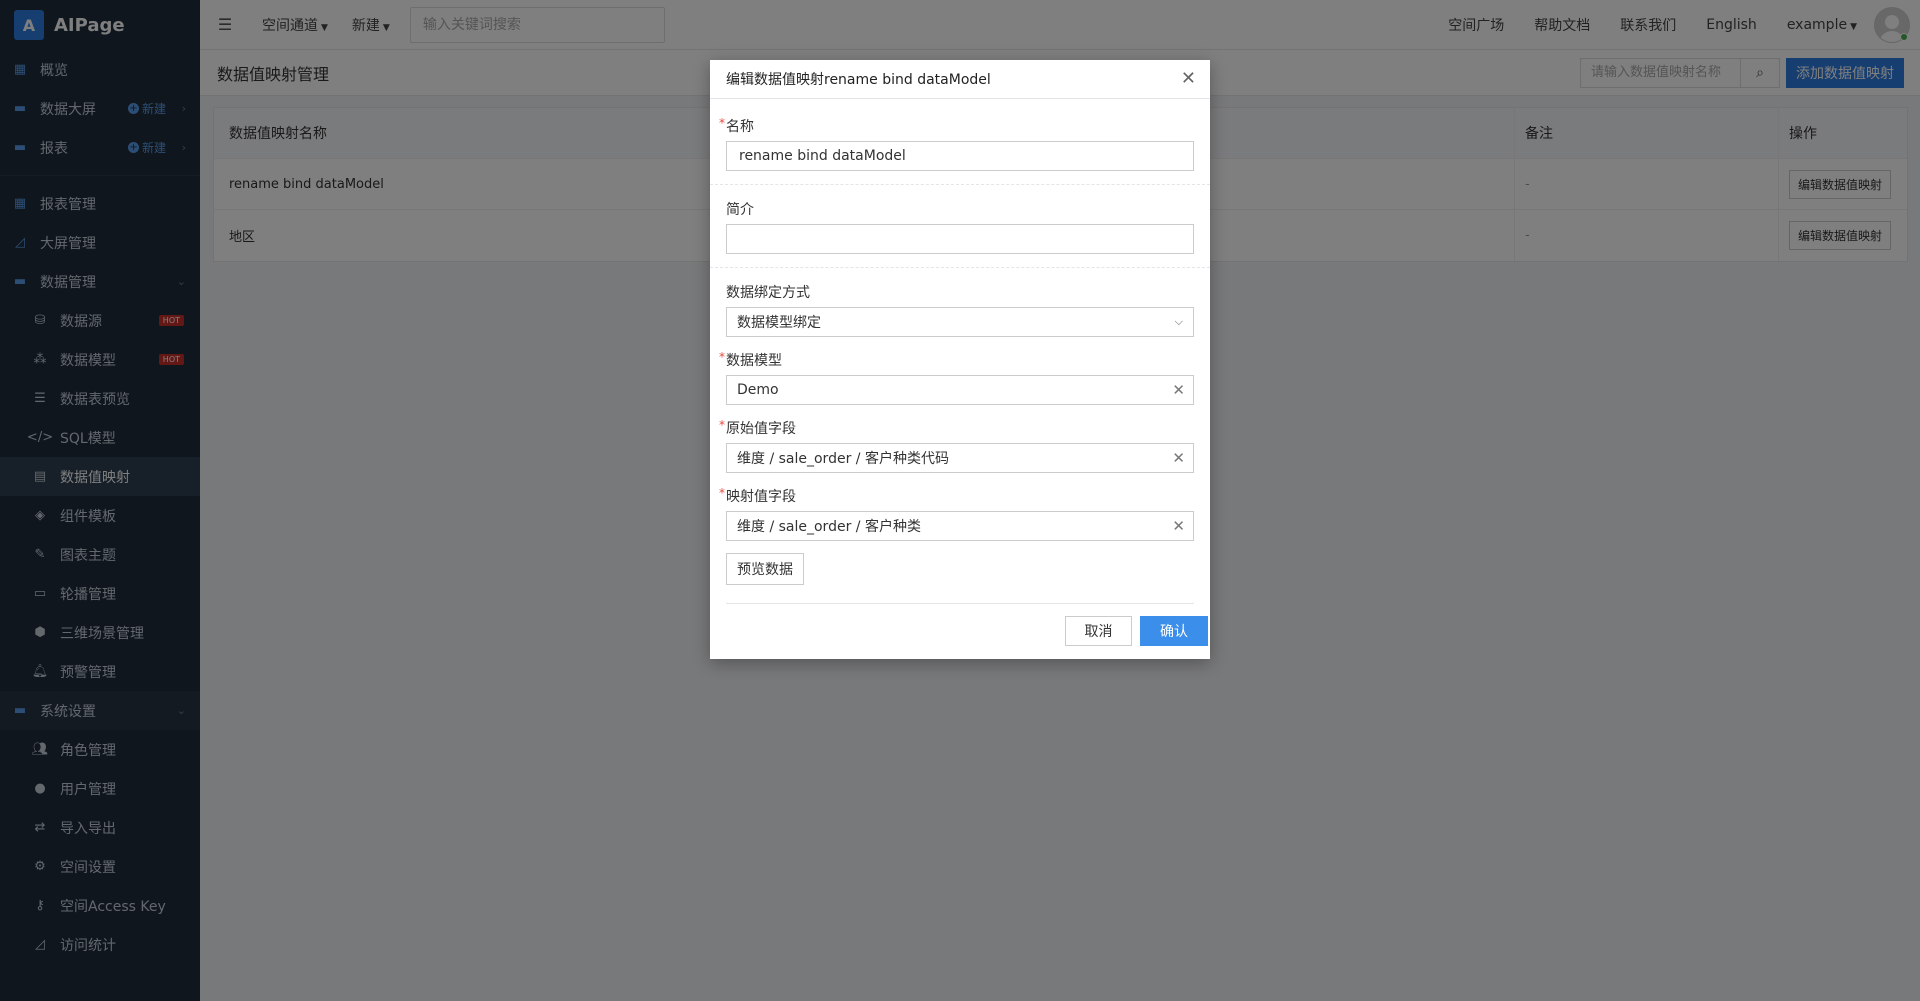 This screenshot has height=1001, width=1920. I want to click on modal-title: 编辑数据值映射rename bind dataModel, so click(960, 79).